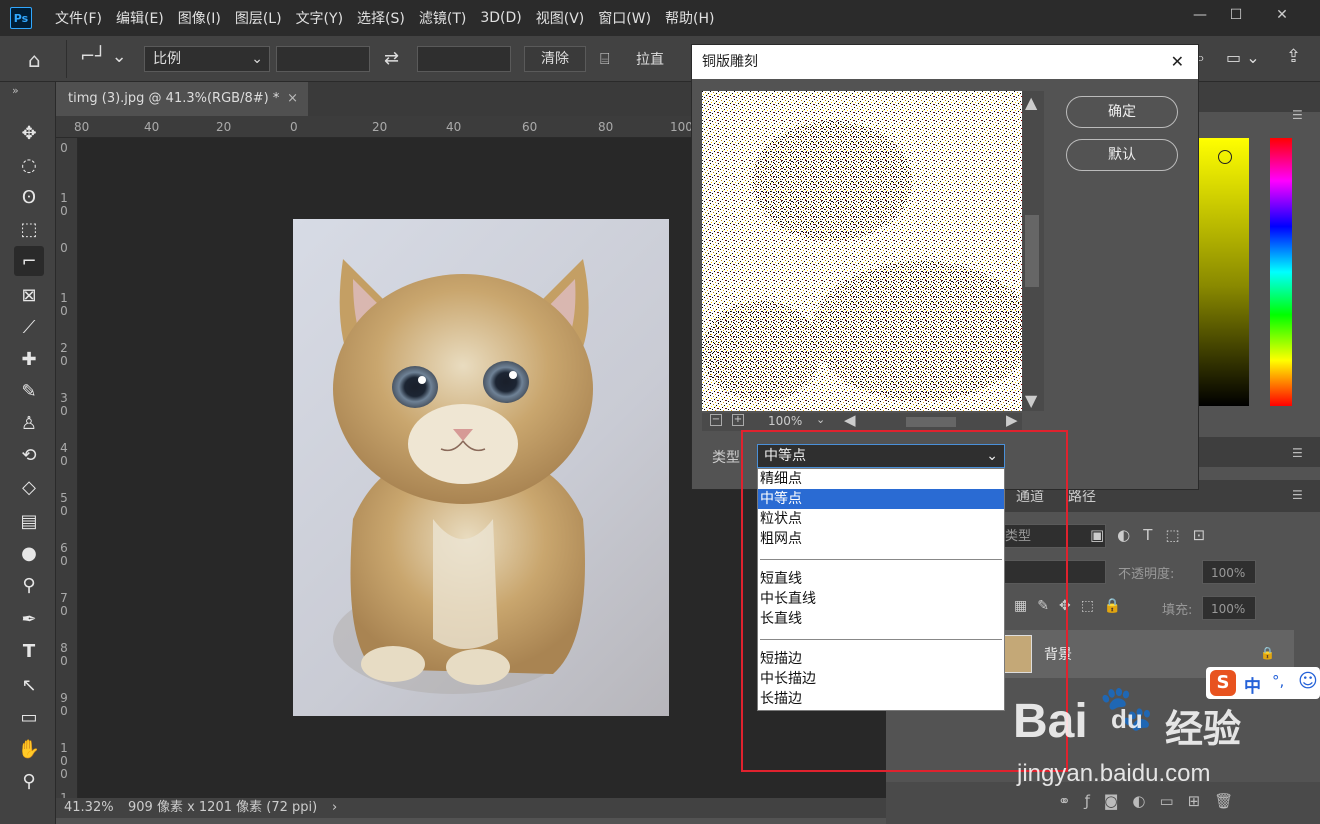 The width and height of the screenshot is (1320, 824). I want to click on opacity-label: 不透明度:, so click(1146, 574).